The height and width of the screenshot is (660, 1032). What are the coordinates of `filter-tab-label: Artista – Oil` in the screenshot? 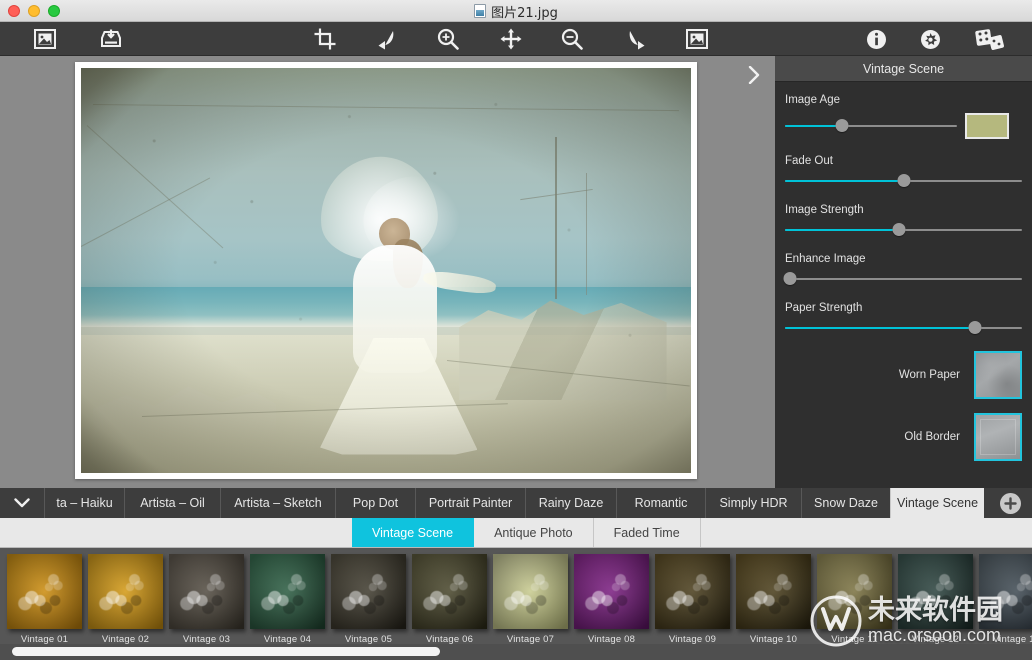 It's located at (172, 503).